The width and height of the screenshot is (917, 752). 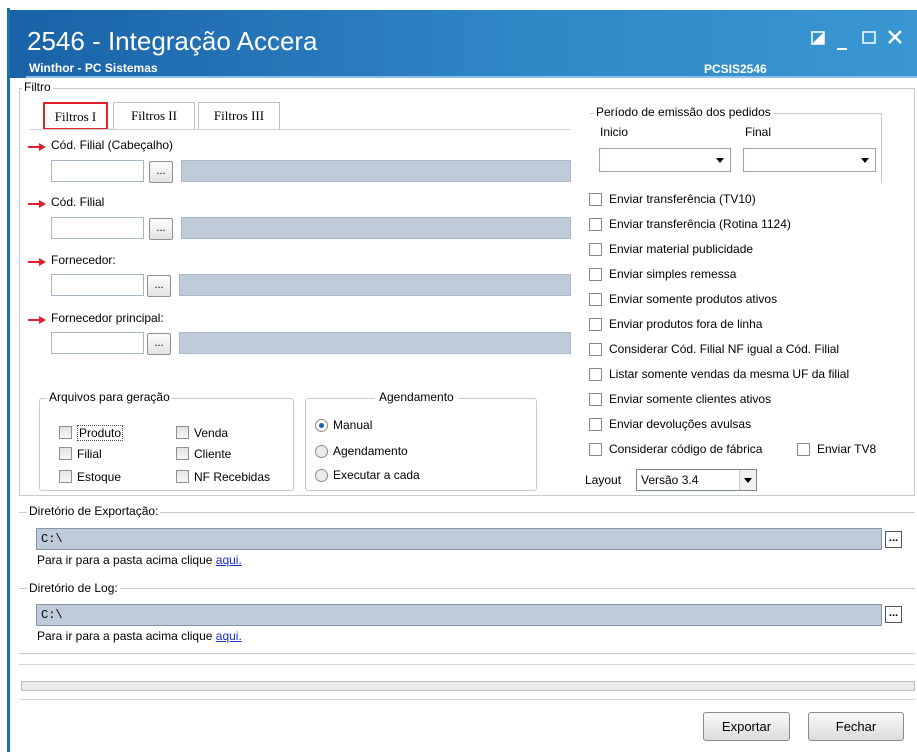 I want to click on layout-value: Versão 3.4, so click(x=670, y=480).